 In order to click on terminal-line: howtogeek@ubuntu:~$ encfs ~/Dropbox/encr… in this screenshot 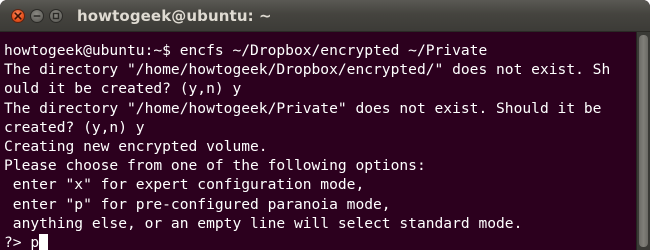, I will do `click(246, 50)`.